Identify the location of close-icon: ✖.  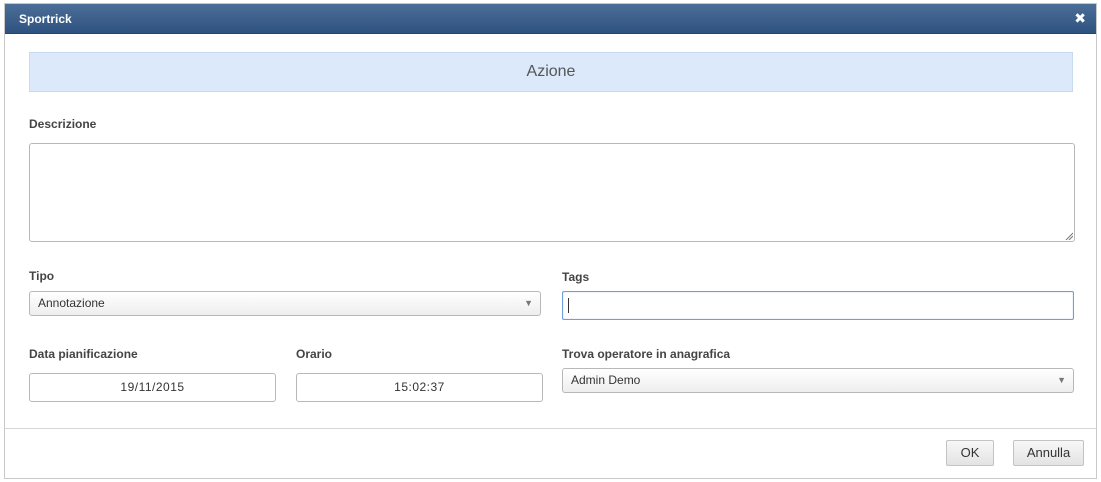
(1080, 18).